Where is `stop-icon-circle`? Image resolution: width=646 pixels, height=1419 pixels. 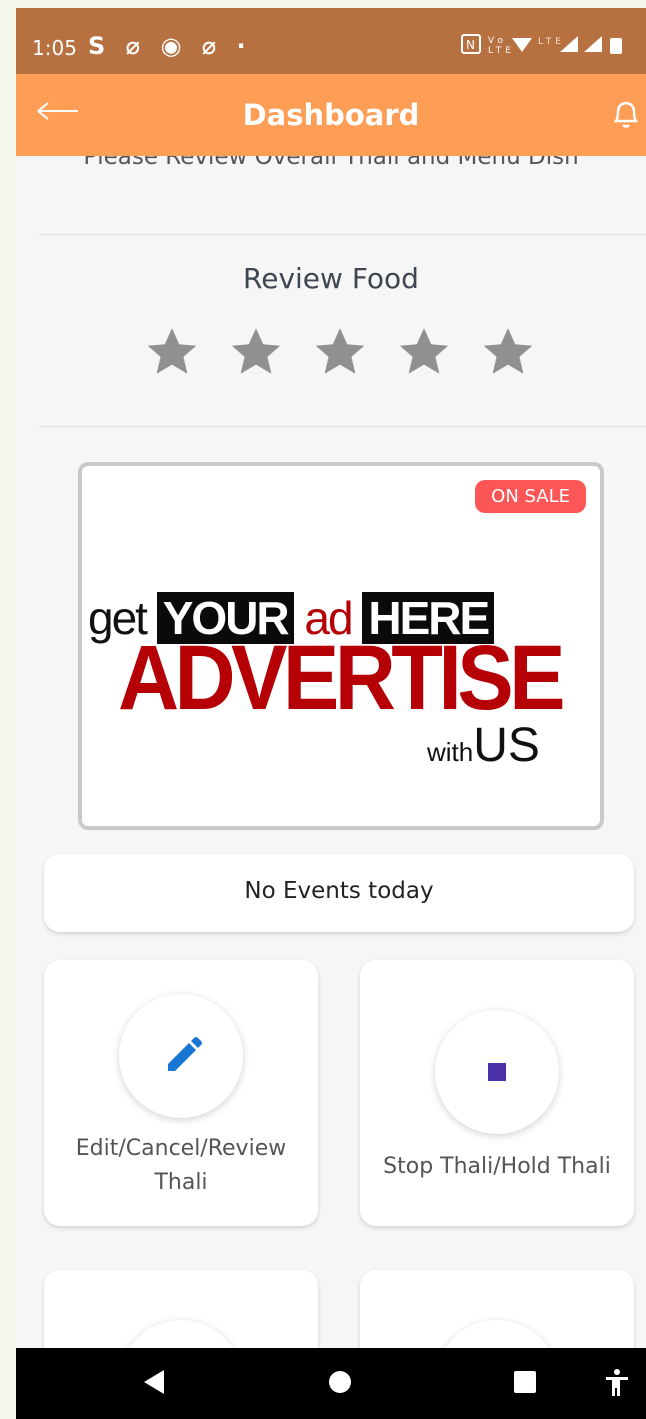 stop-icon-circle is located at coordinates (497, 1072).